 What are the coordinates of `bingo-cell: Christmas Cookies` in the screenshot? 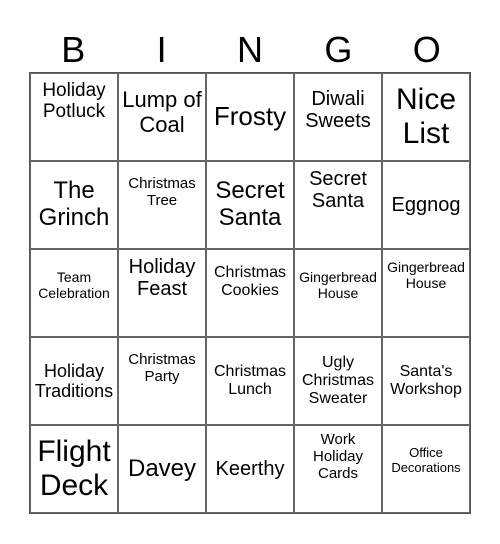 It's located at (250, 293).